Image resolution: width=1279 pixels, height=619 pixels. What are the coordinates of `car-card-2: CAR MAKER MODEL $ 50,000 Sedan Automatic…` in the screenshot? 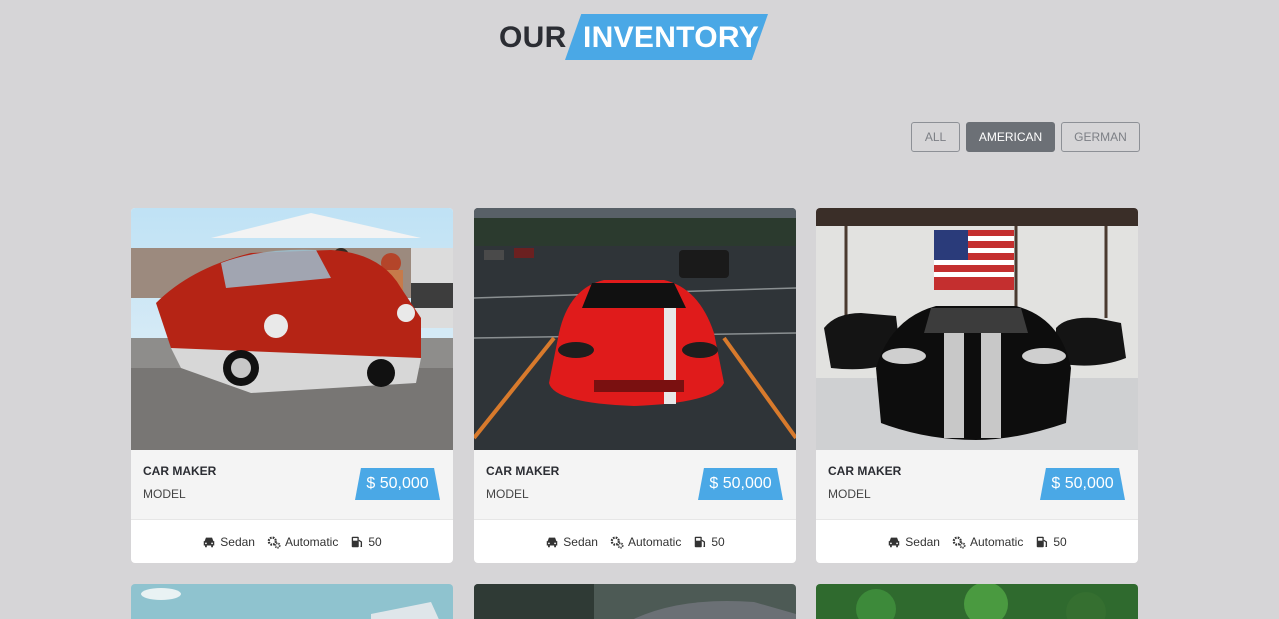 It's located at (635, 385).